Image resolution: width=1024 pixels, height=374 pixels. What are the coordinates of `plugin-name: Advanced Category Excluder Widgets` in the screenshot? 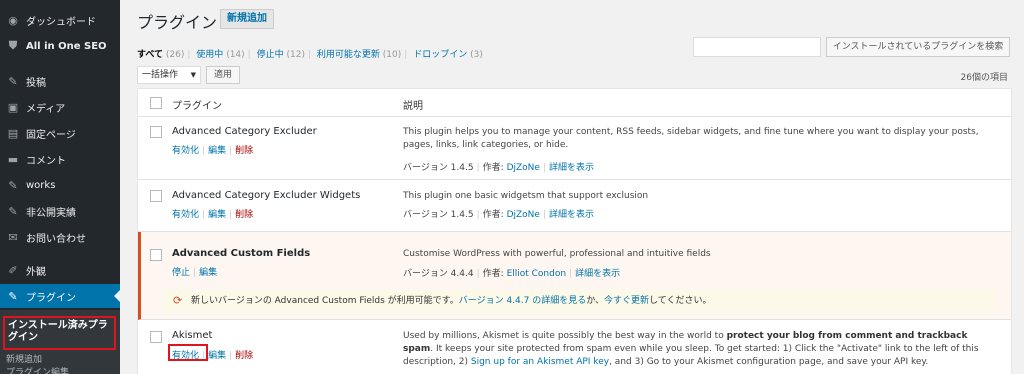 It's located at (266, 195).